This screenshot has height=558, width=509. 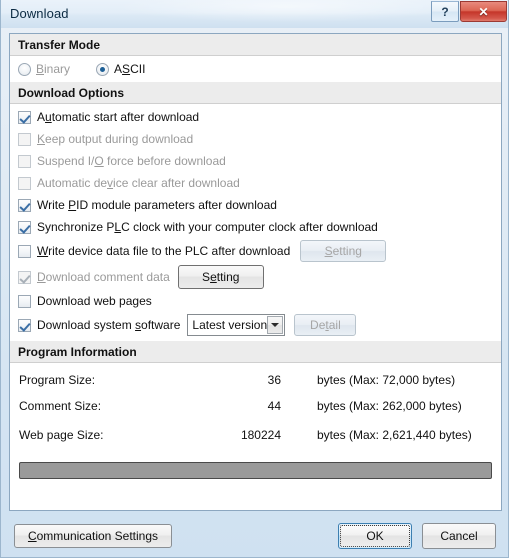 I want to click on web-page-size-label: Web page Size:, so click(x=61, y=435).